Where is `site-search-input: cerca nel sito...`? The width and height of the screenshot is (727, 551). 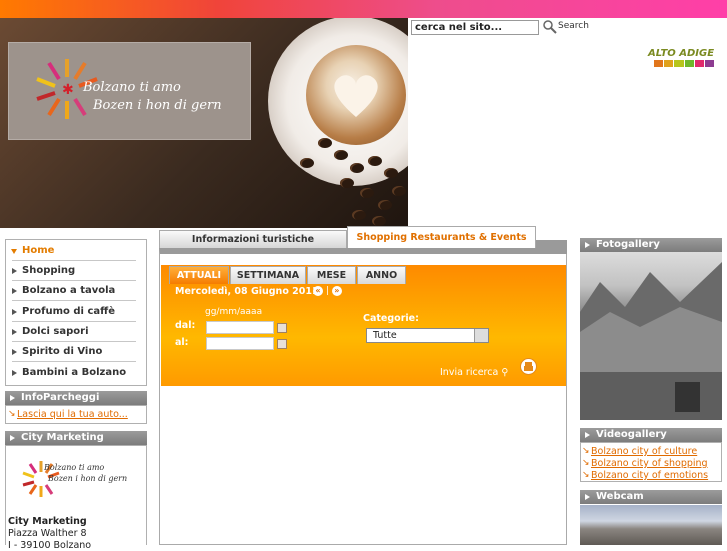 site-search-input: cerca nel sito... is located at coordinates (475, 27).